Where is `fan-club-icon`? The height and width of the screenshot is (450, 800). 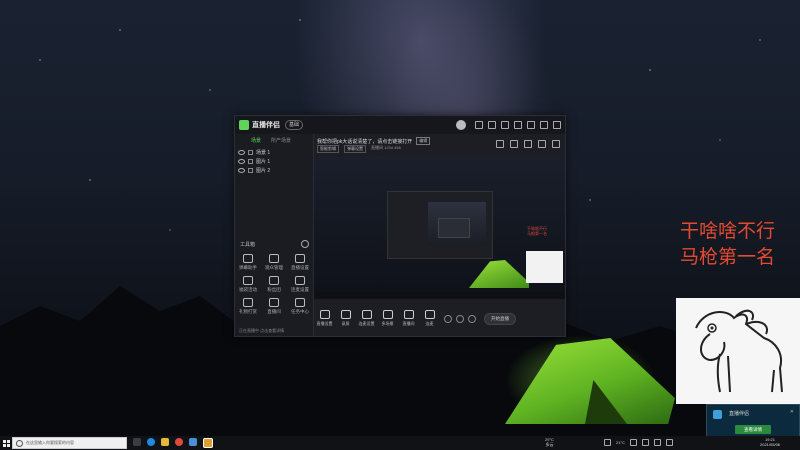 fan-club-icon is located at coordinates (274, 280).